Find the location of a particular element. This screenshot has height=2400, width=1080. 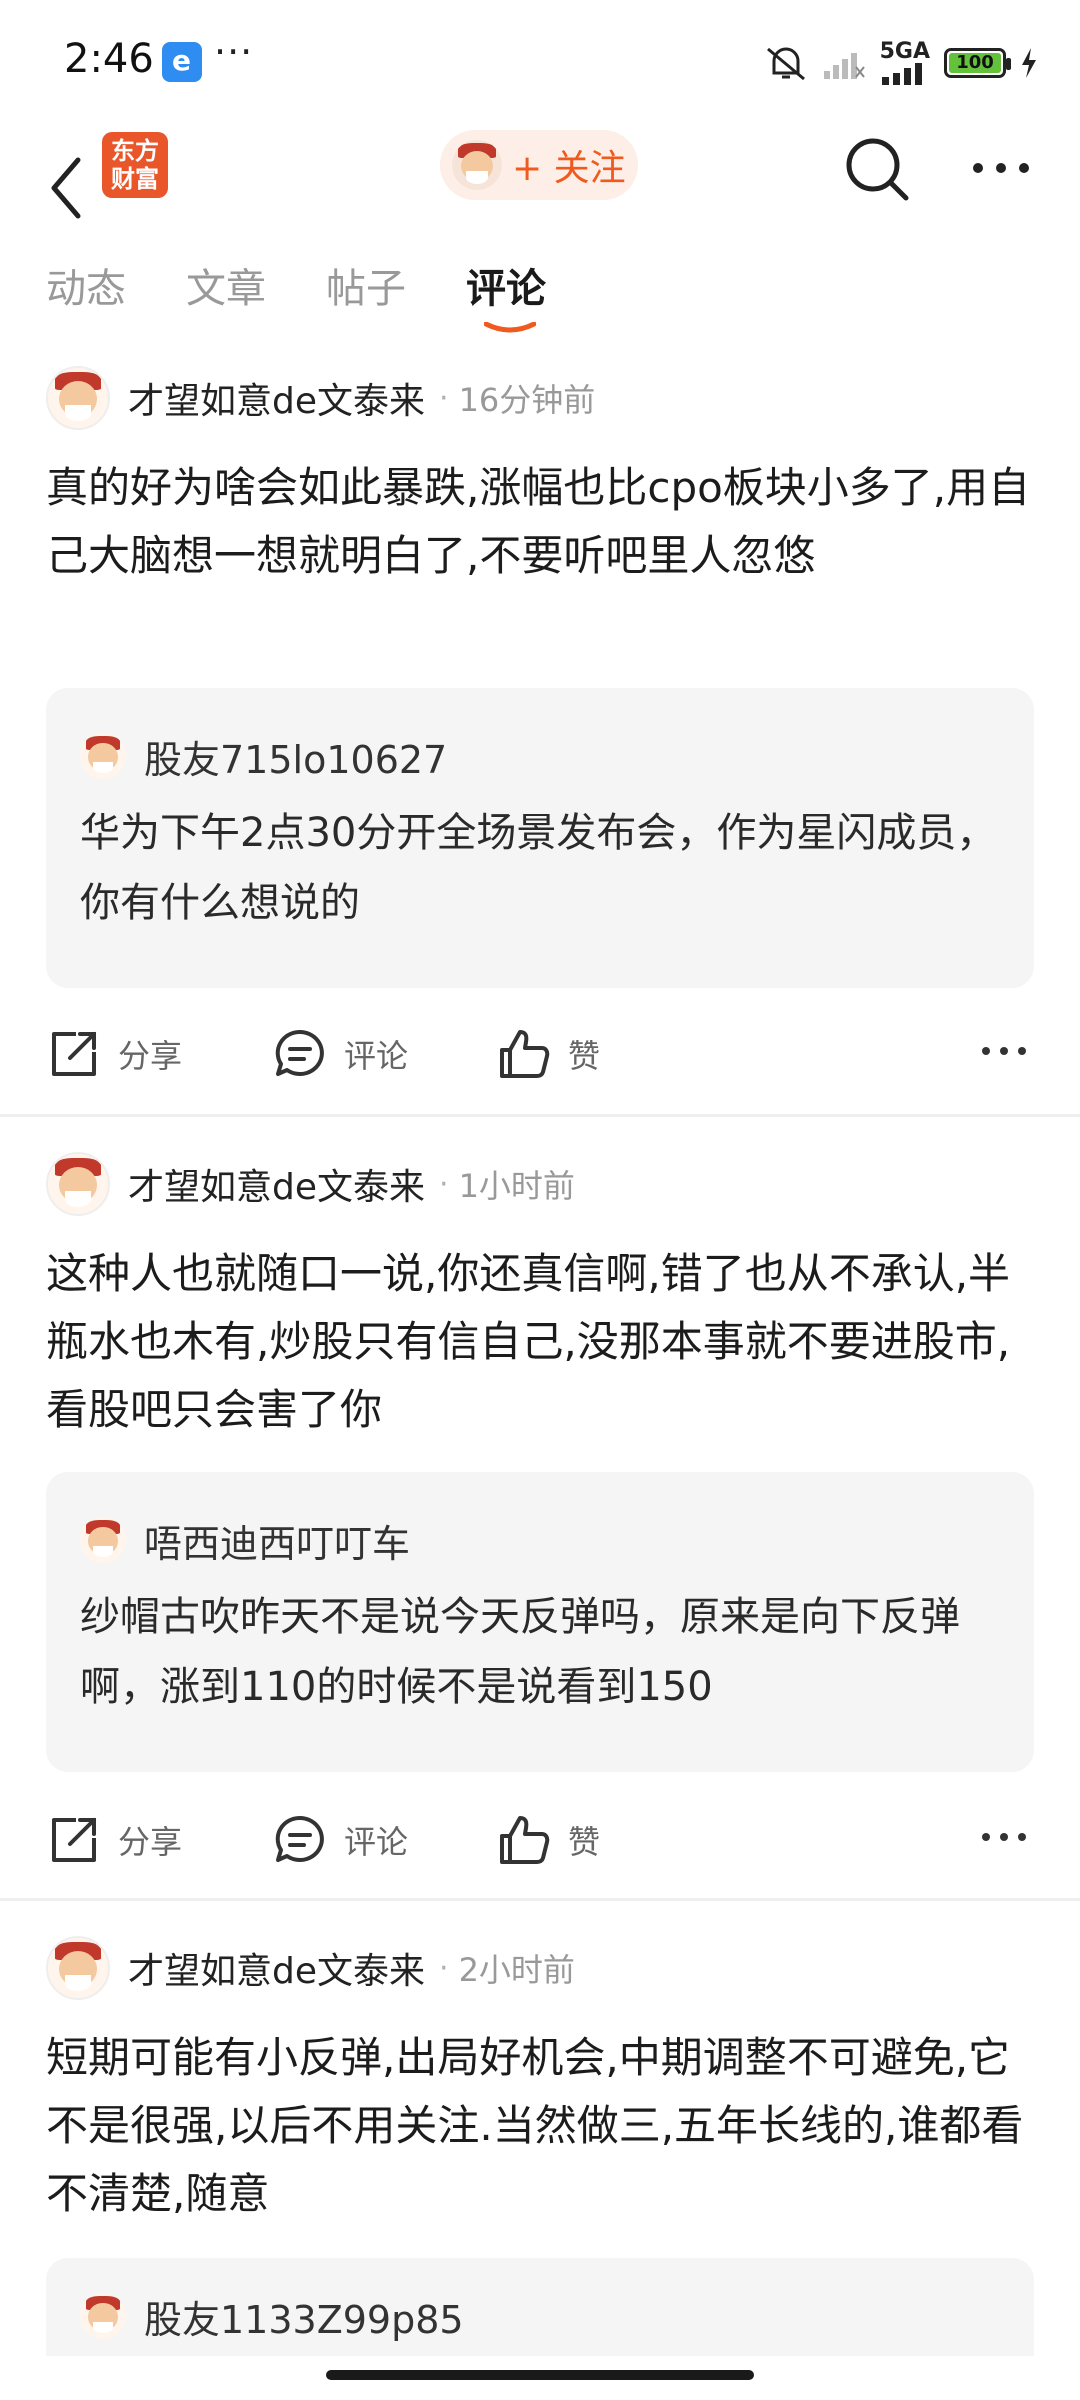

quoted-author: 股友715lo10627 is located at coordinates (295, 756).